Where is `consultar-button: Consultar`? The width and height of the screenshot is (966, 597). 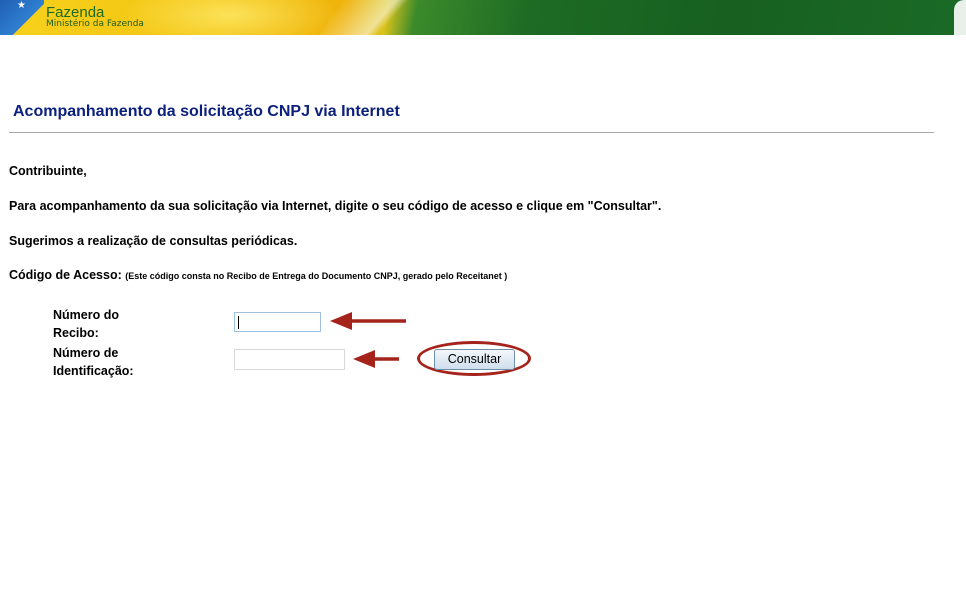 consultar-button: Consultar is located at coordinates (474, 359).